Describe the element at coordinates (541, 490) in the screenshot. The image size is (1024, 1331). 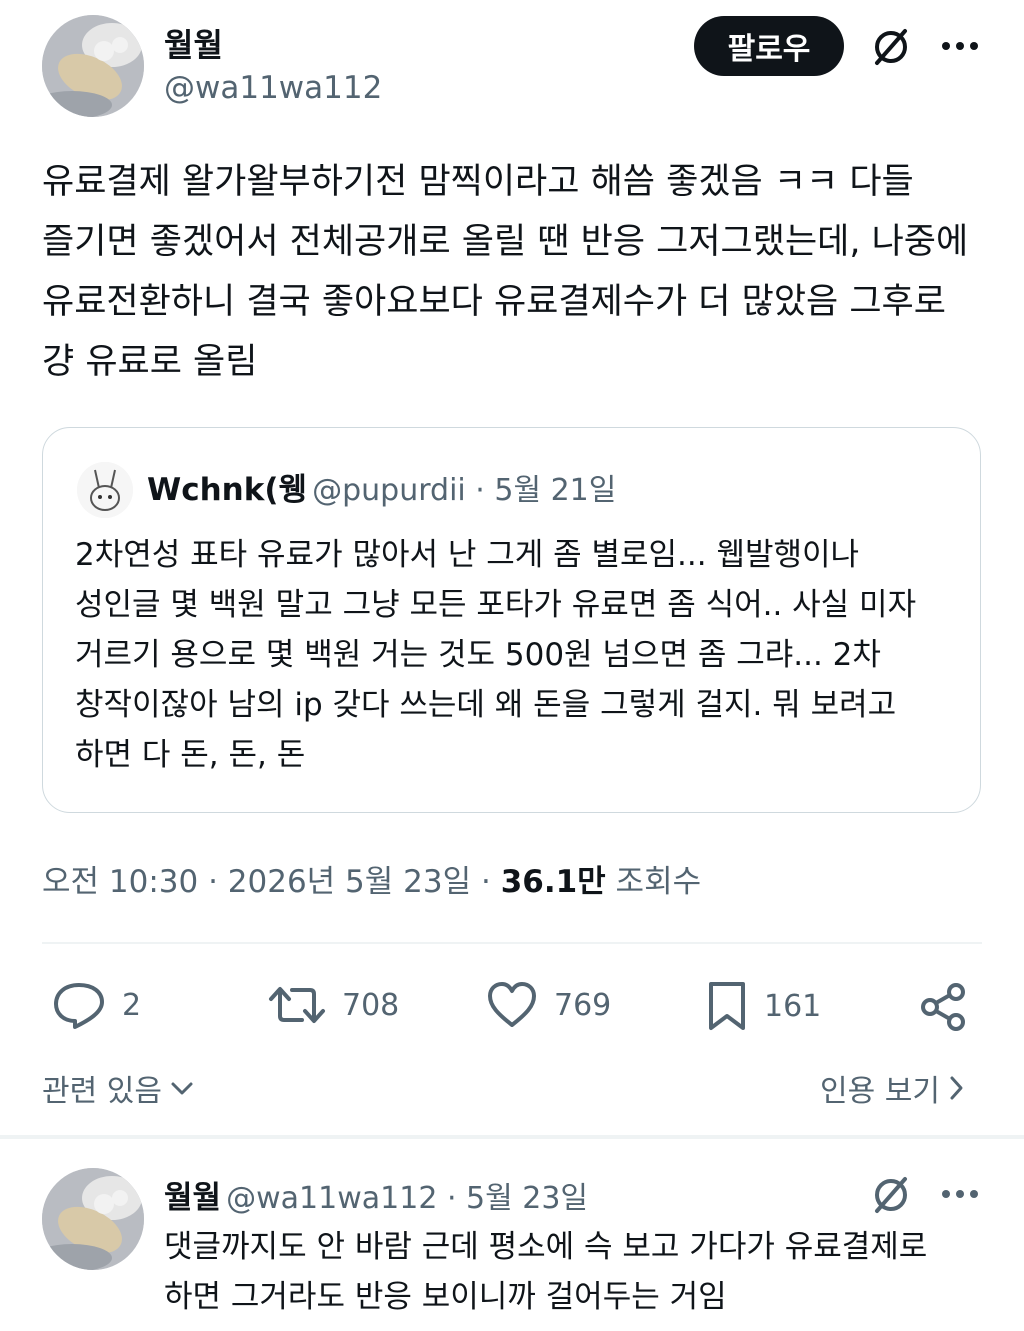
I see `quoted-date: · 5월 21일` at that location.